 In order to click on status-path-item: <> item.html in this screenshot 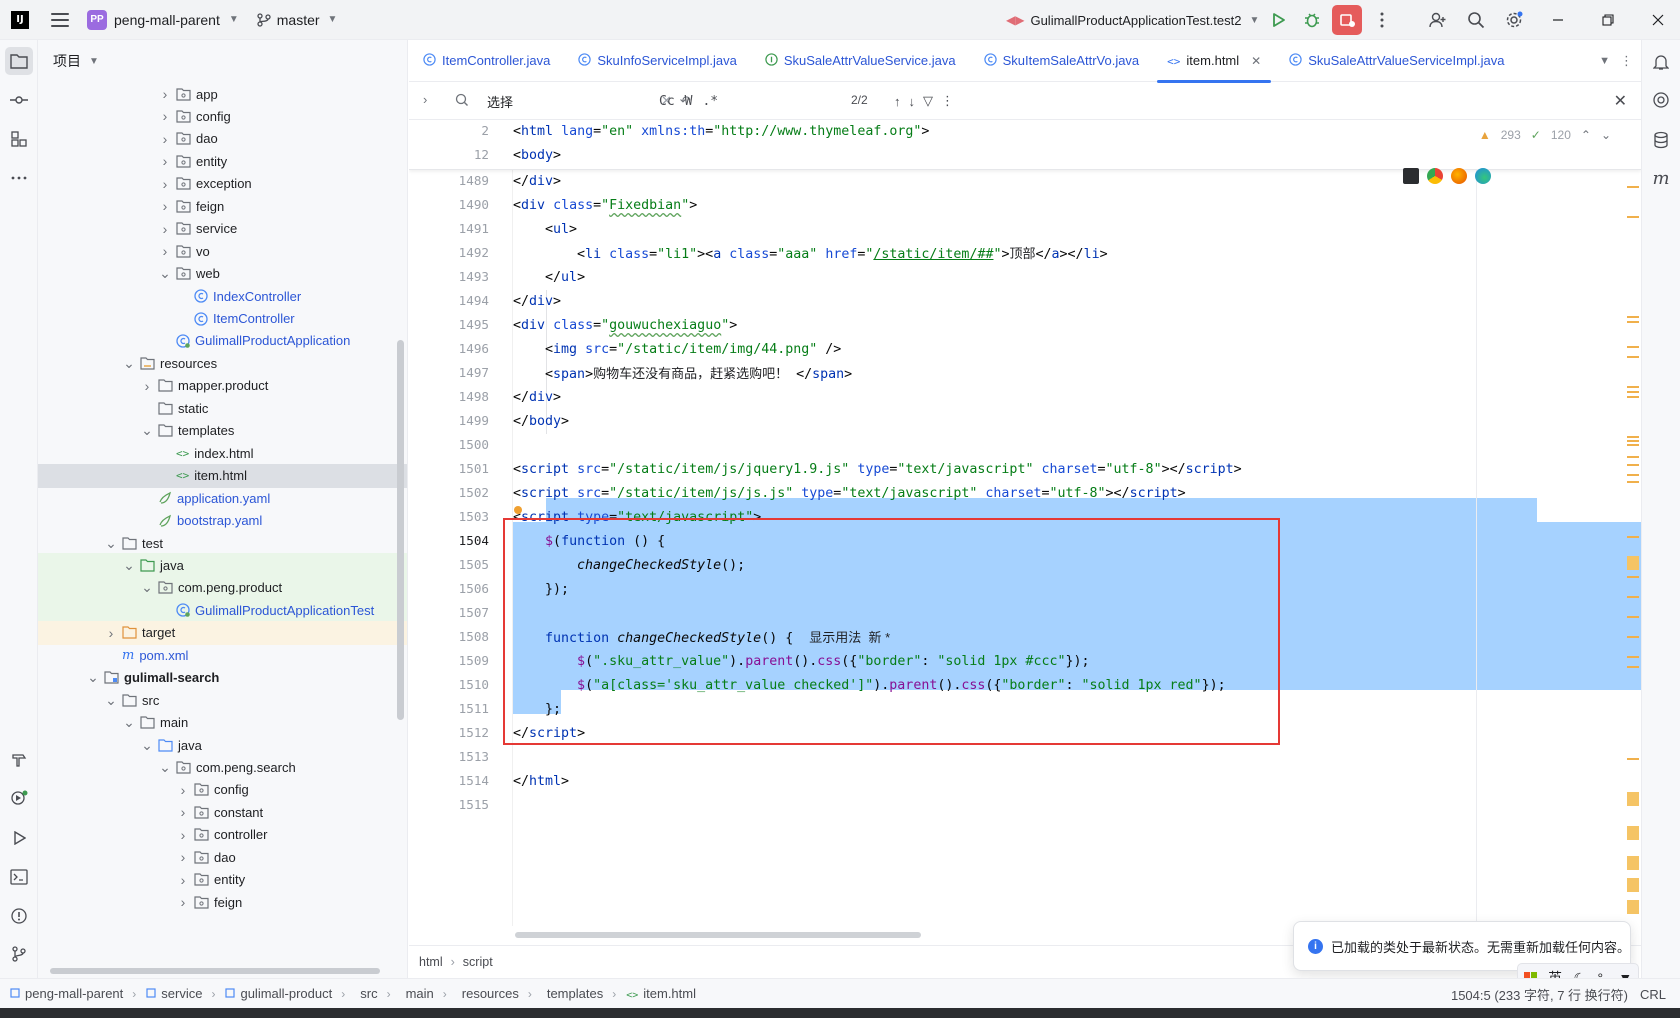, I will do `click(661, 993)`.